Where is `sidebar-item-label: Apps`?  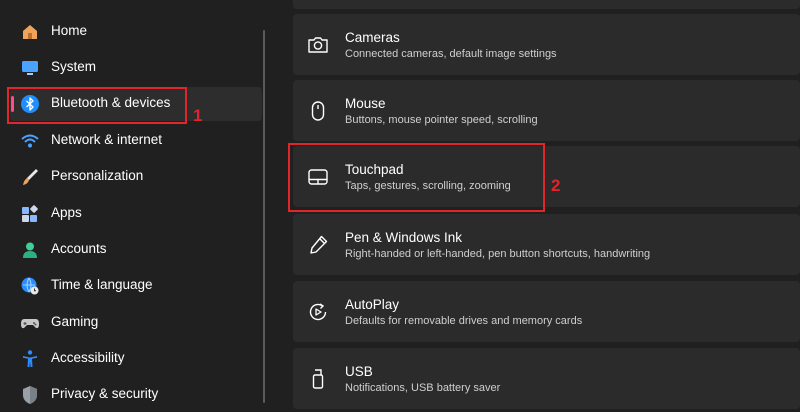
sidebar-item-label: Apps is located at coordinates (66, 212).